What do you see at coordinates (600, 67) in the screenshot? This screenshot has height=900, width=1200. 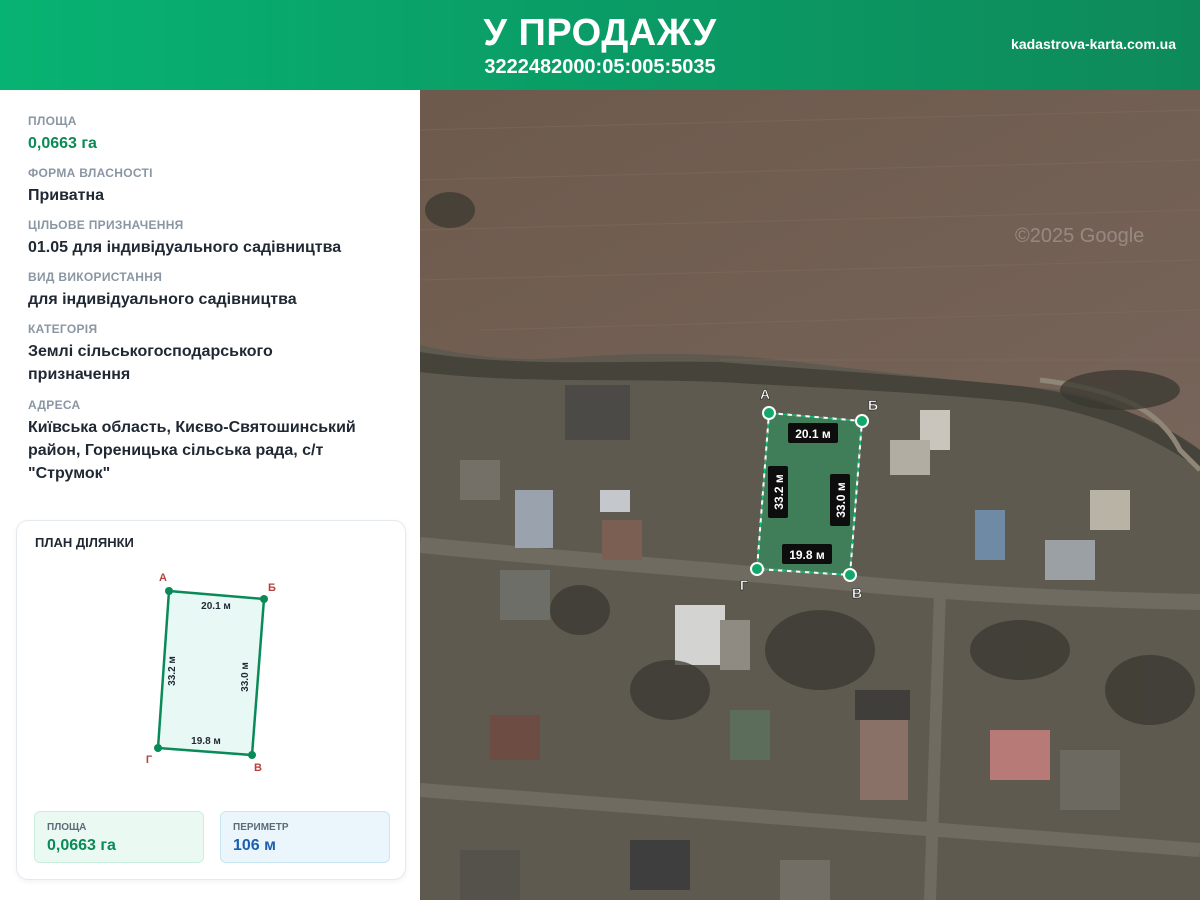 I see `cadastral-number: 3222482000:05:005:5035` at bounding box center [600, 67].